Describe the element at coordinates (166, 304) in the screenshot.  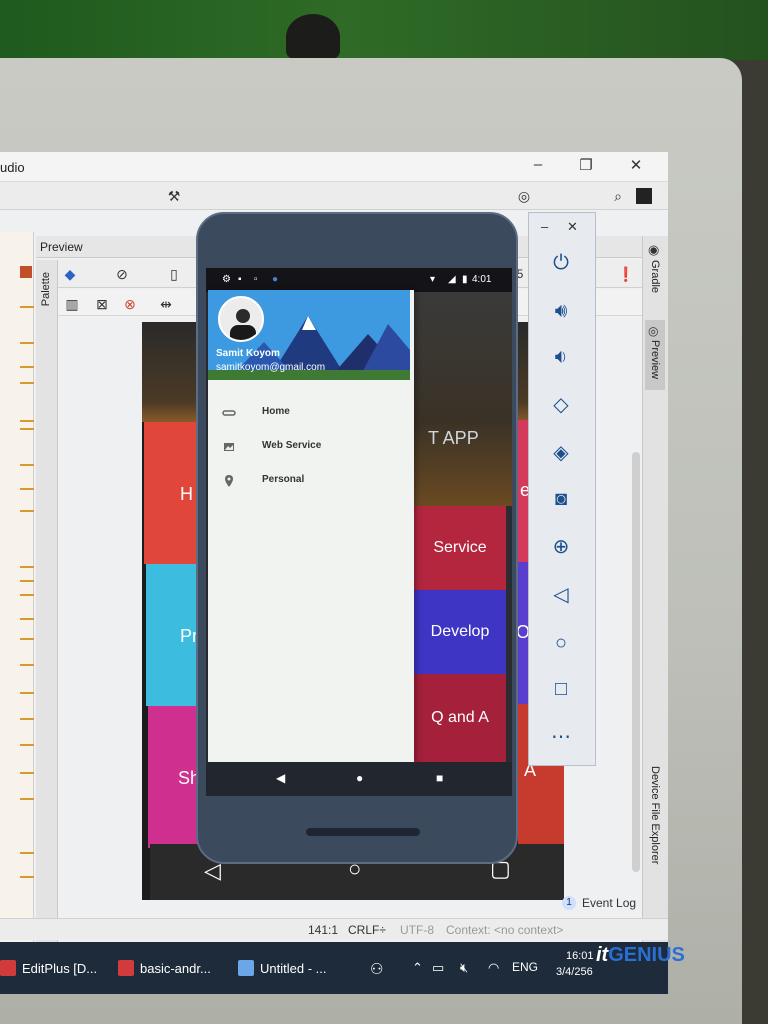
I see `resize-icon: ⇹` at that location.